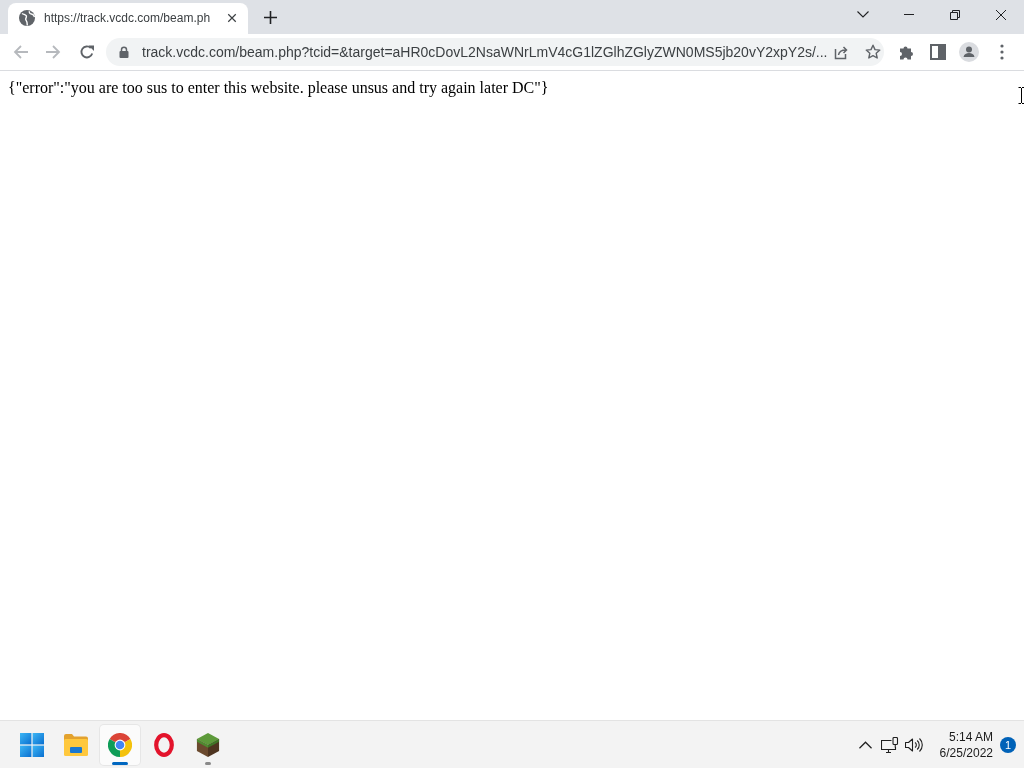  What do you see at coordinates (909, 14) in the screenshot?
I see `minimize-icon` at bounding box center [909, 14].